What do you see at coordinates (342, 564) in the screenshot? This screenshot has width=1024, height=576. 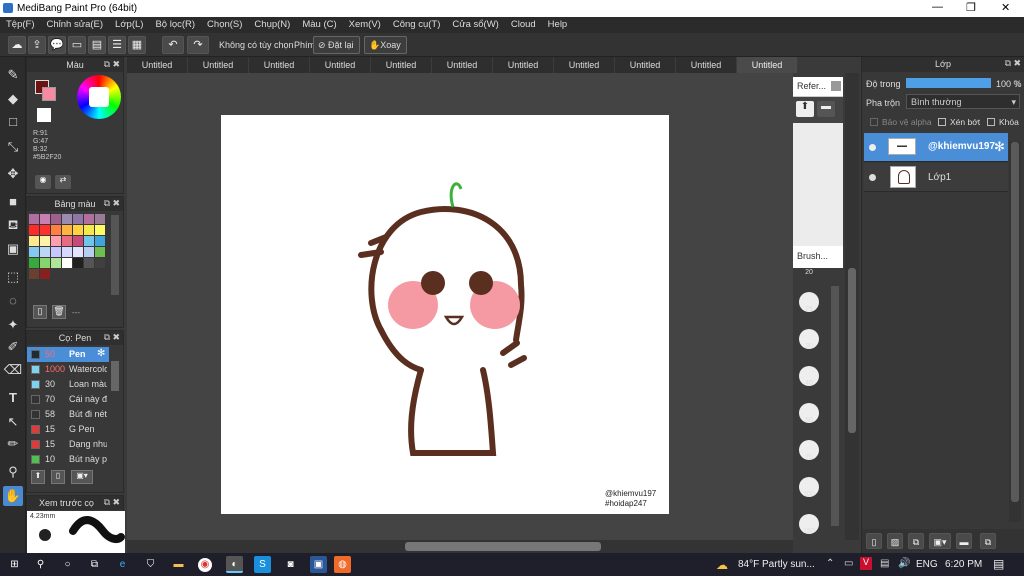 I see `zalo-icon: ◍` at bounding box center [342, 564].